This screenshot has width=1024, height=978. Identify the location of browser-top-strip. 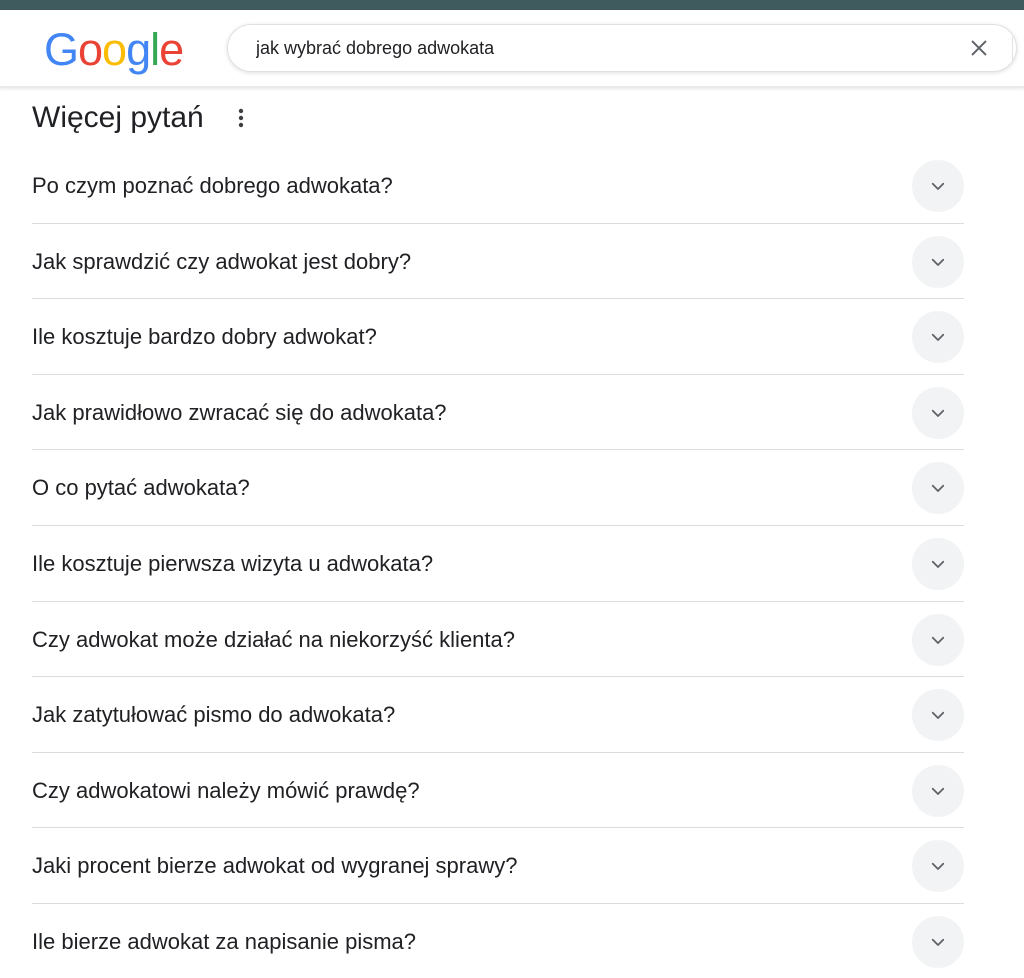
(512, 5).